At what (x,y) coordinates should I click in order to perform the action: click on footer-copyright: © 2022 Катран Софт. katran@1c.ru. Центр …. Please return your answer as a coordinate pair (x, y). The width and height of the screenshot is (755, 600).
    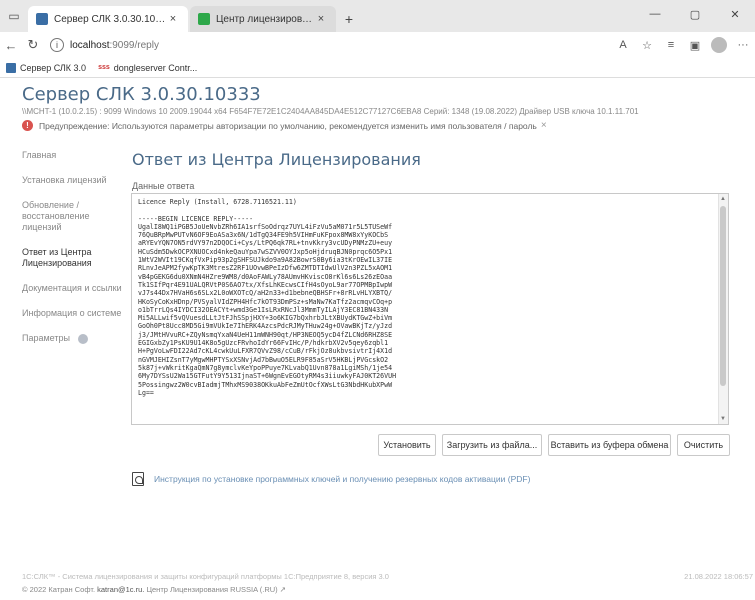
    Looking at the image, I should click on (154, 589).